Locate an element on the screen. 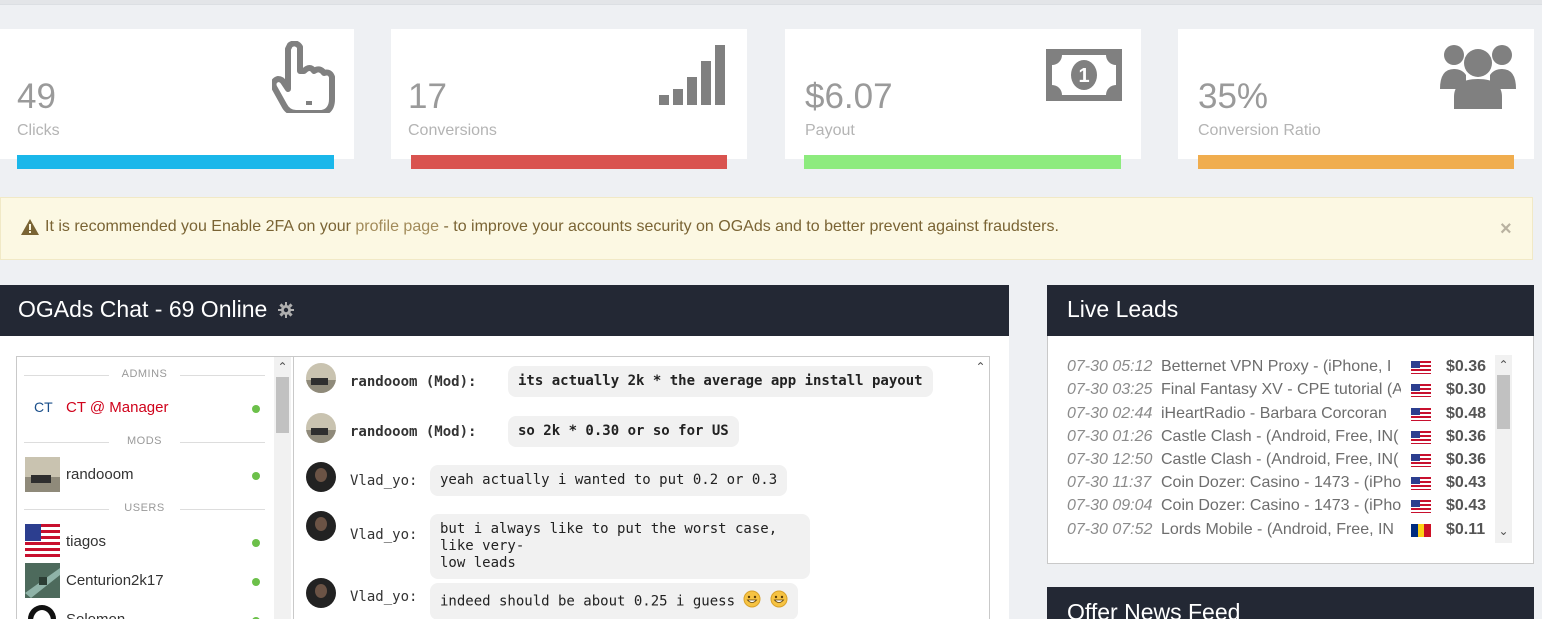 This screenshot has width=1542, height=619. stat-value: 17 is located at coordinates (427, 96).